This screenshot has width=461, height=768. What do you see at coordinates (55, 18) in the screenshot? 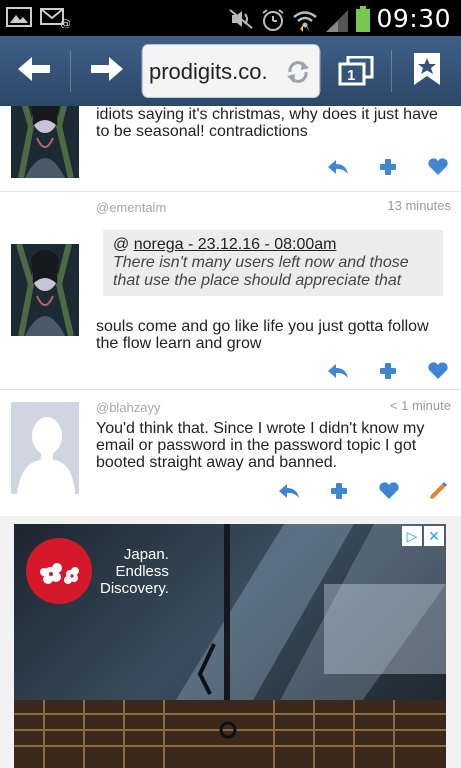
I see `mail-at-icon: @` at bounding box center [55, 18].